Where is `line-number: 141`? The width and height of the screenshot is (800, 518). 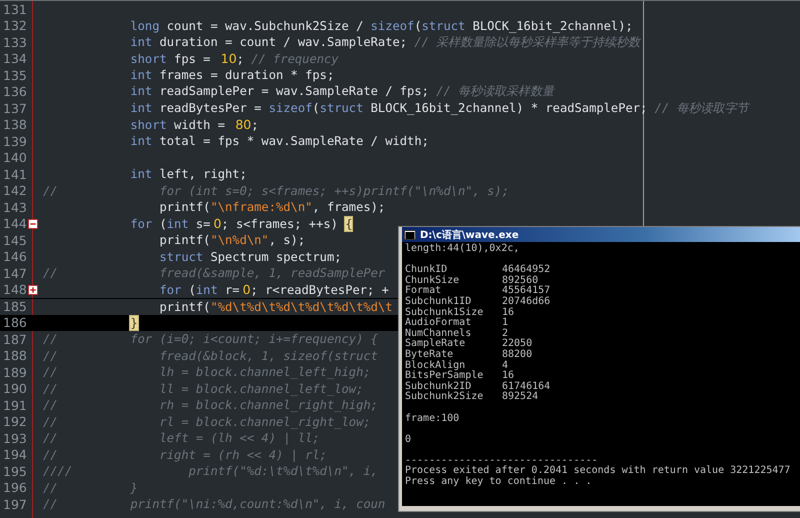
line-number: 141 is located at coordinates (15, 174).